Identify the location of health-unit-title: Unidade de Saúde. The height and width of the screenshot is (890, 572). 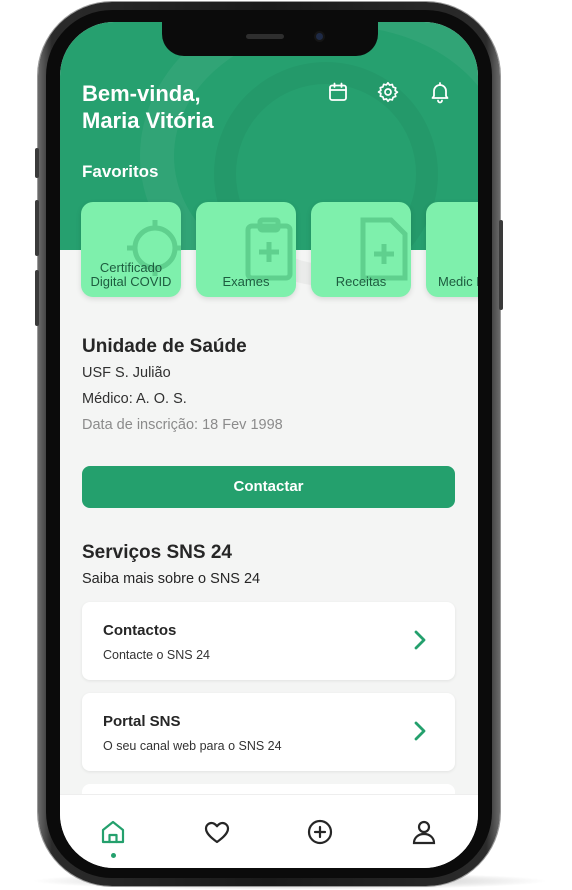
(164, 346).